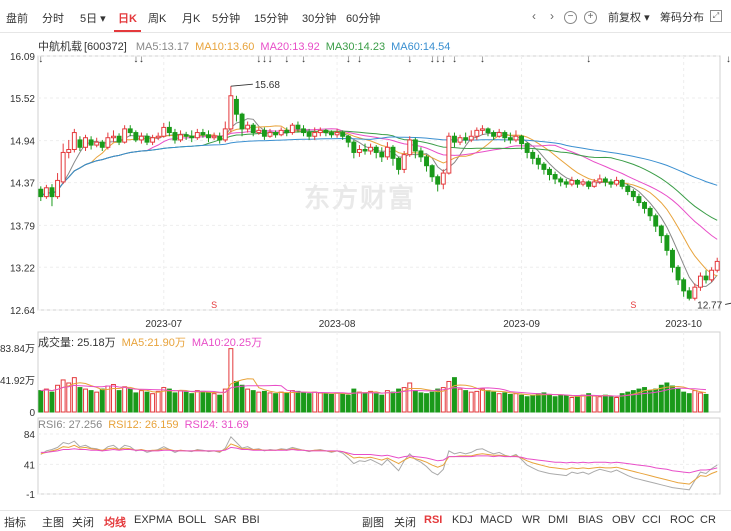 The height and width of the screenshot is (531, 731). I want to click on sub-indicator-3: KDJ, so click(462, 520).